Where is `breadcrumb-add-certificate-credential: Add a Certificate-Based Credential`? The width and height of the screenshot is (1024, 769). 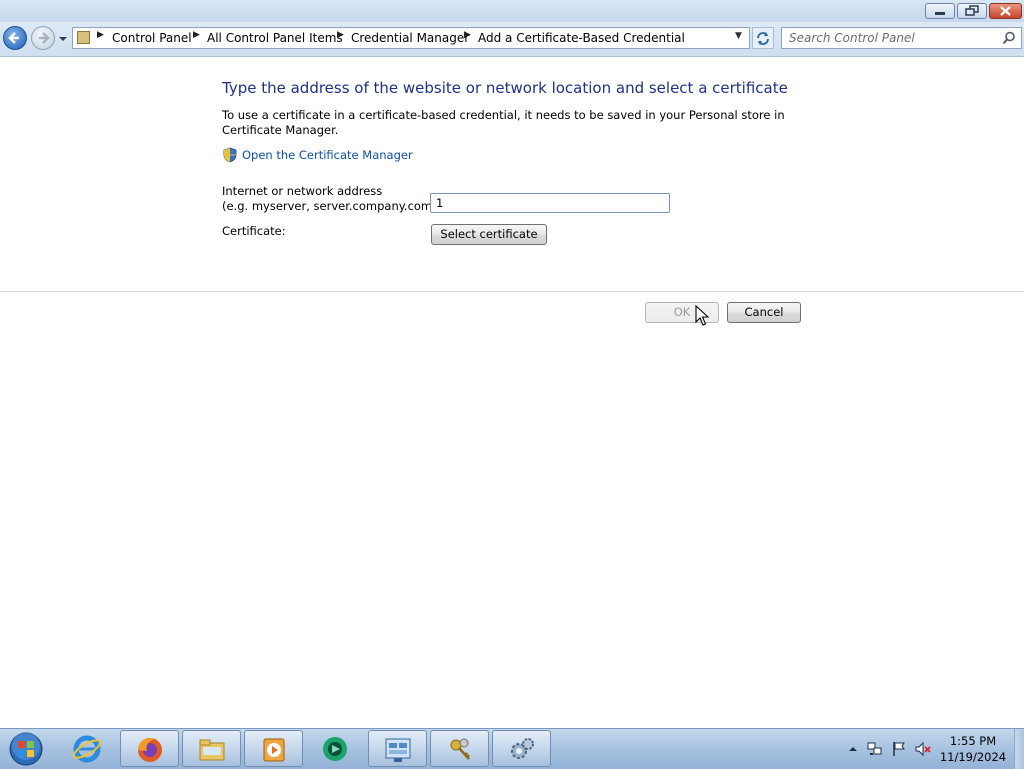
breadcrumb-add-certificate-credential: Add a Certificate-Based Credential is located at coordinates (581, 38).